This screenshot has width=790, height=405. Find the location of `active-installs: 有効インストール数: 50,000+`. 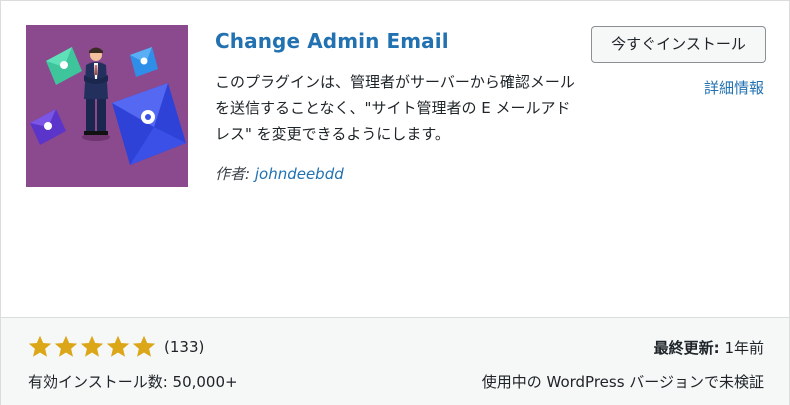

active-installs: 有効インストール数: 50,000+ is located at coordinates (133, 382).